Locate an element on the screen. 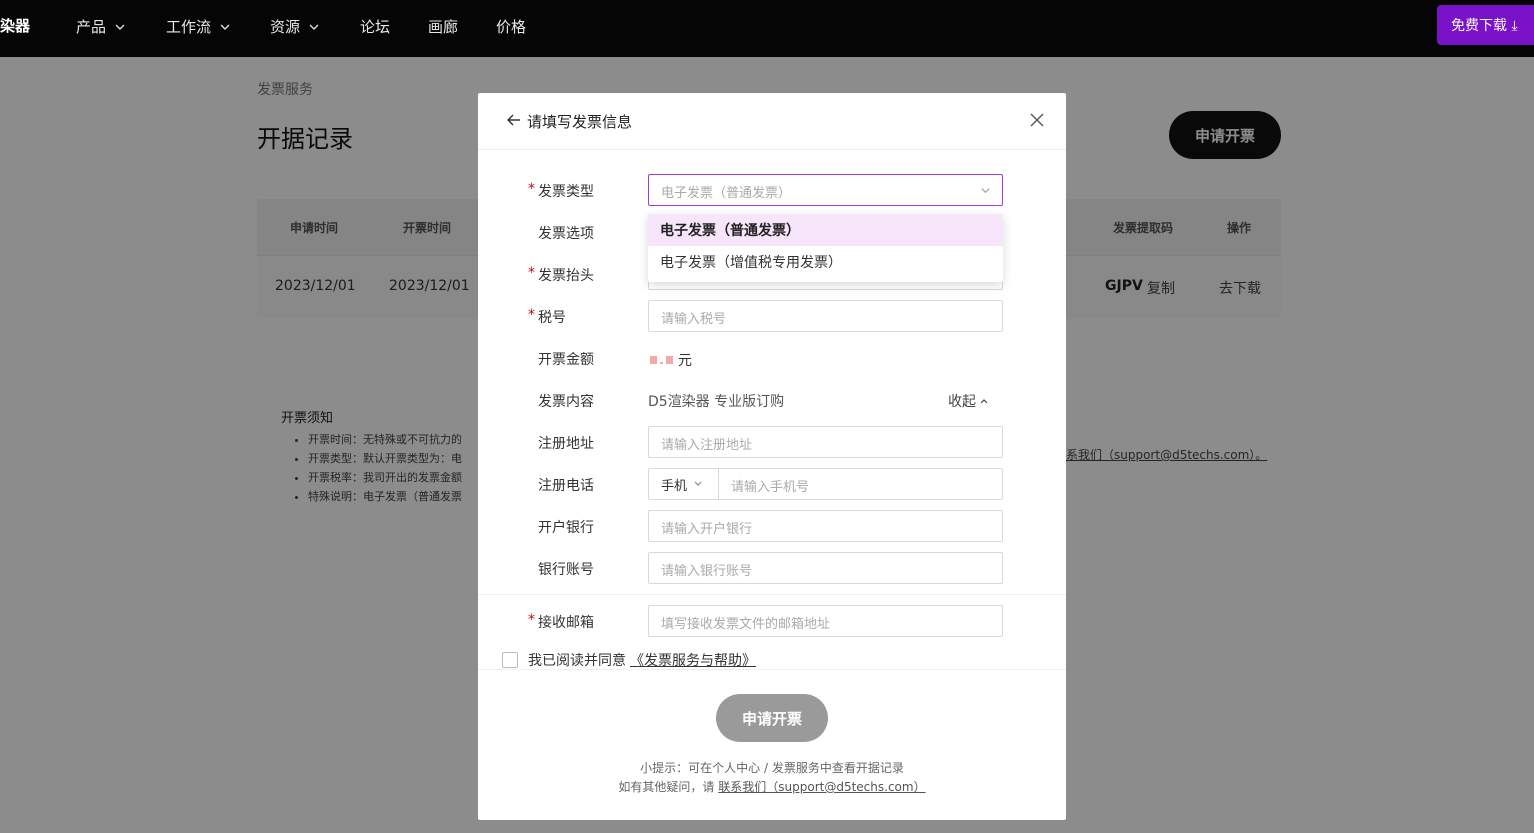 Image resolution: width=1534 pixels, height=833 pixels. amount-unit: 元 is located at coordinates (685, 361).